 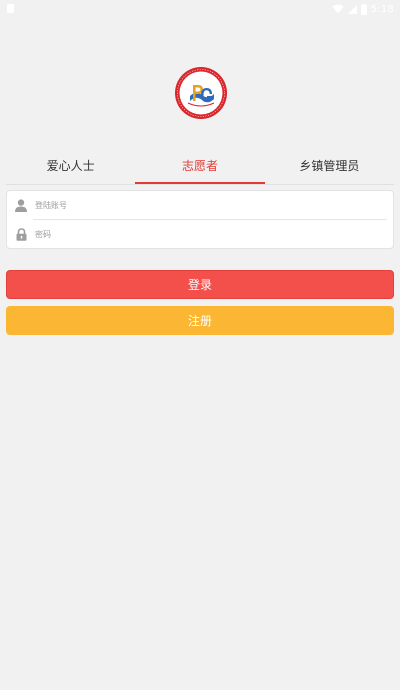 I want to click on password-row, so click(x=201, y=234).